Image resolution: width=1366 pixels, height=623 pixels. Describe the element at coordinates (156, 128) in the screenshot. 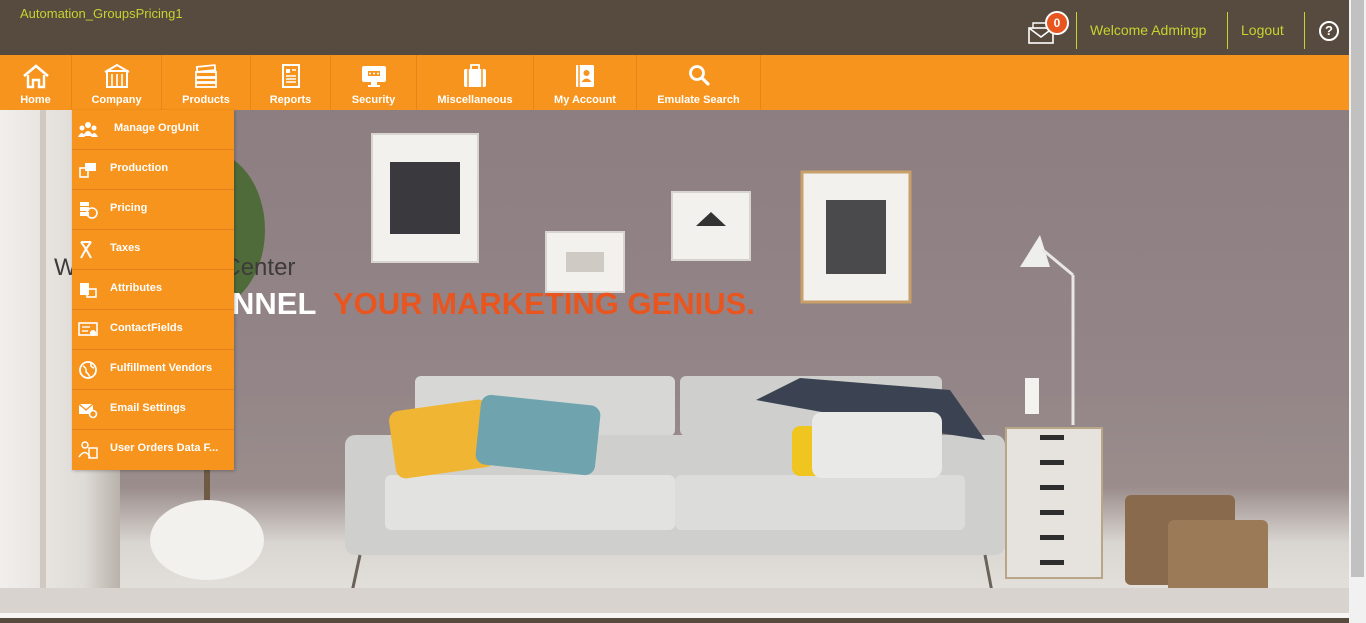

I see `menu-item-label: Manage OrgUnit` at that location.